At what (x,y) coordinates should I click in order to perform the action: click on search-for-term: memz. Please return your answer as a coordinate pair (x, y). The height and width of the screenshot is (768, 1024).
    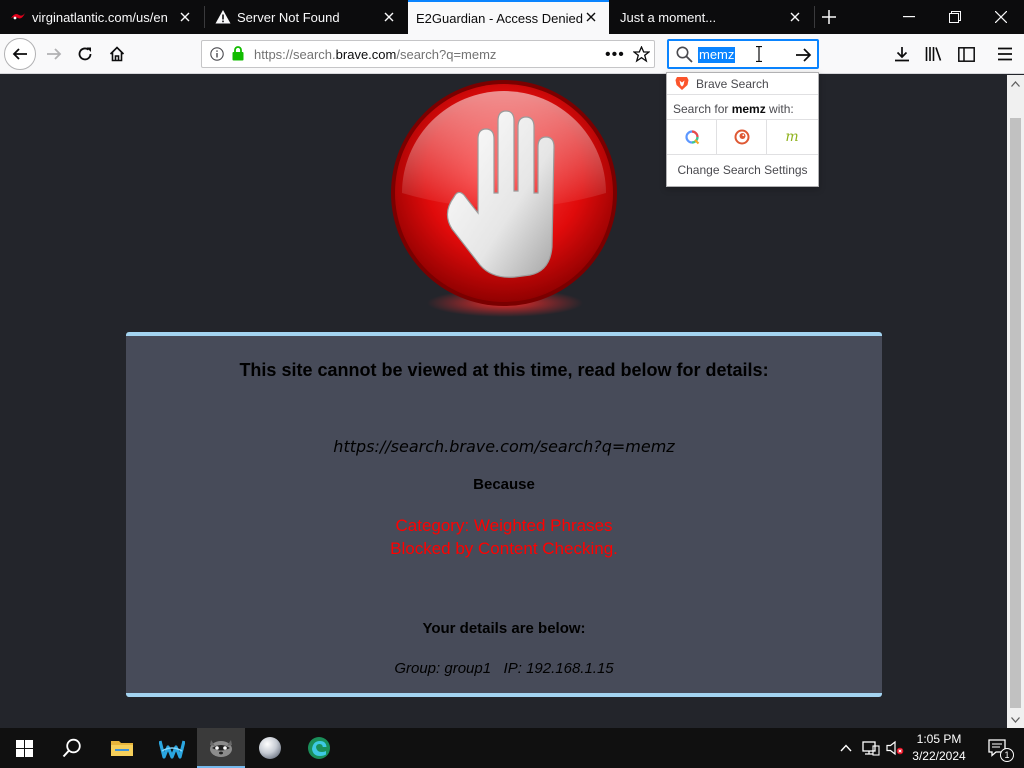
    Looking at the image, I should click on (748, 109).